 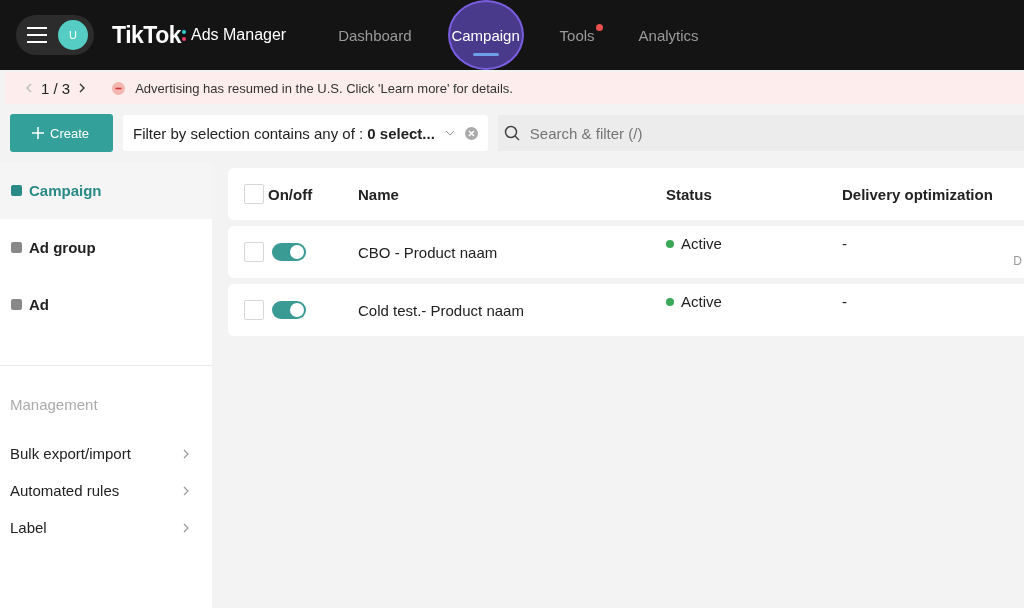 I want to click on logo-suffix: Ads Manager, so click(x=239, y=35).